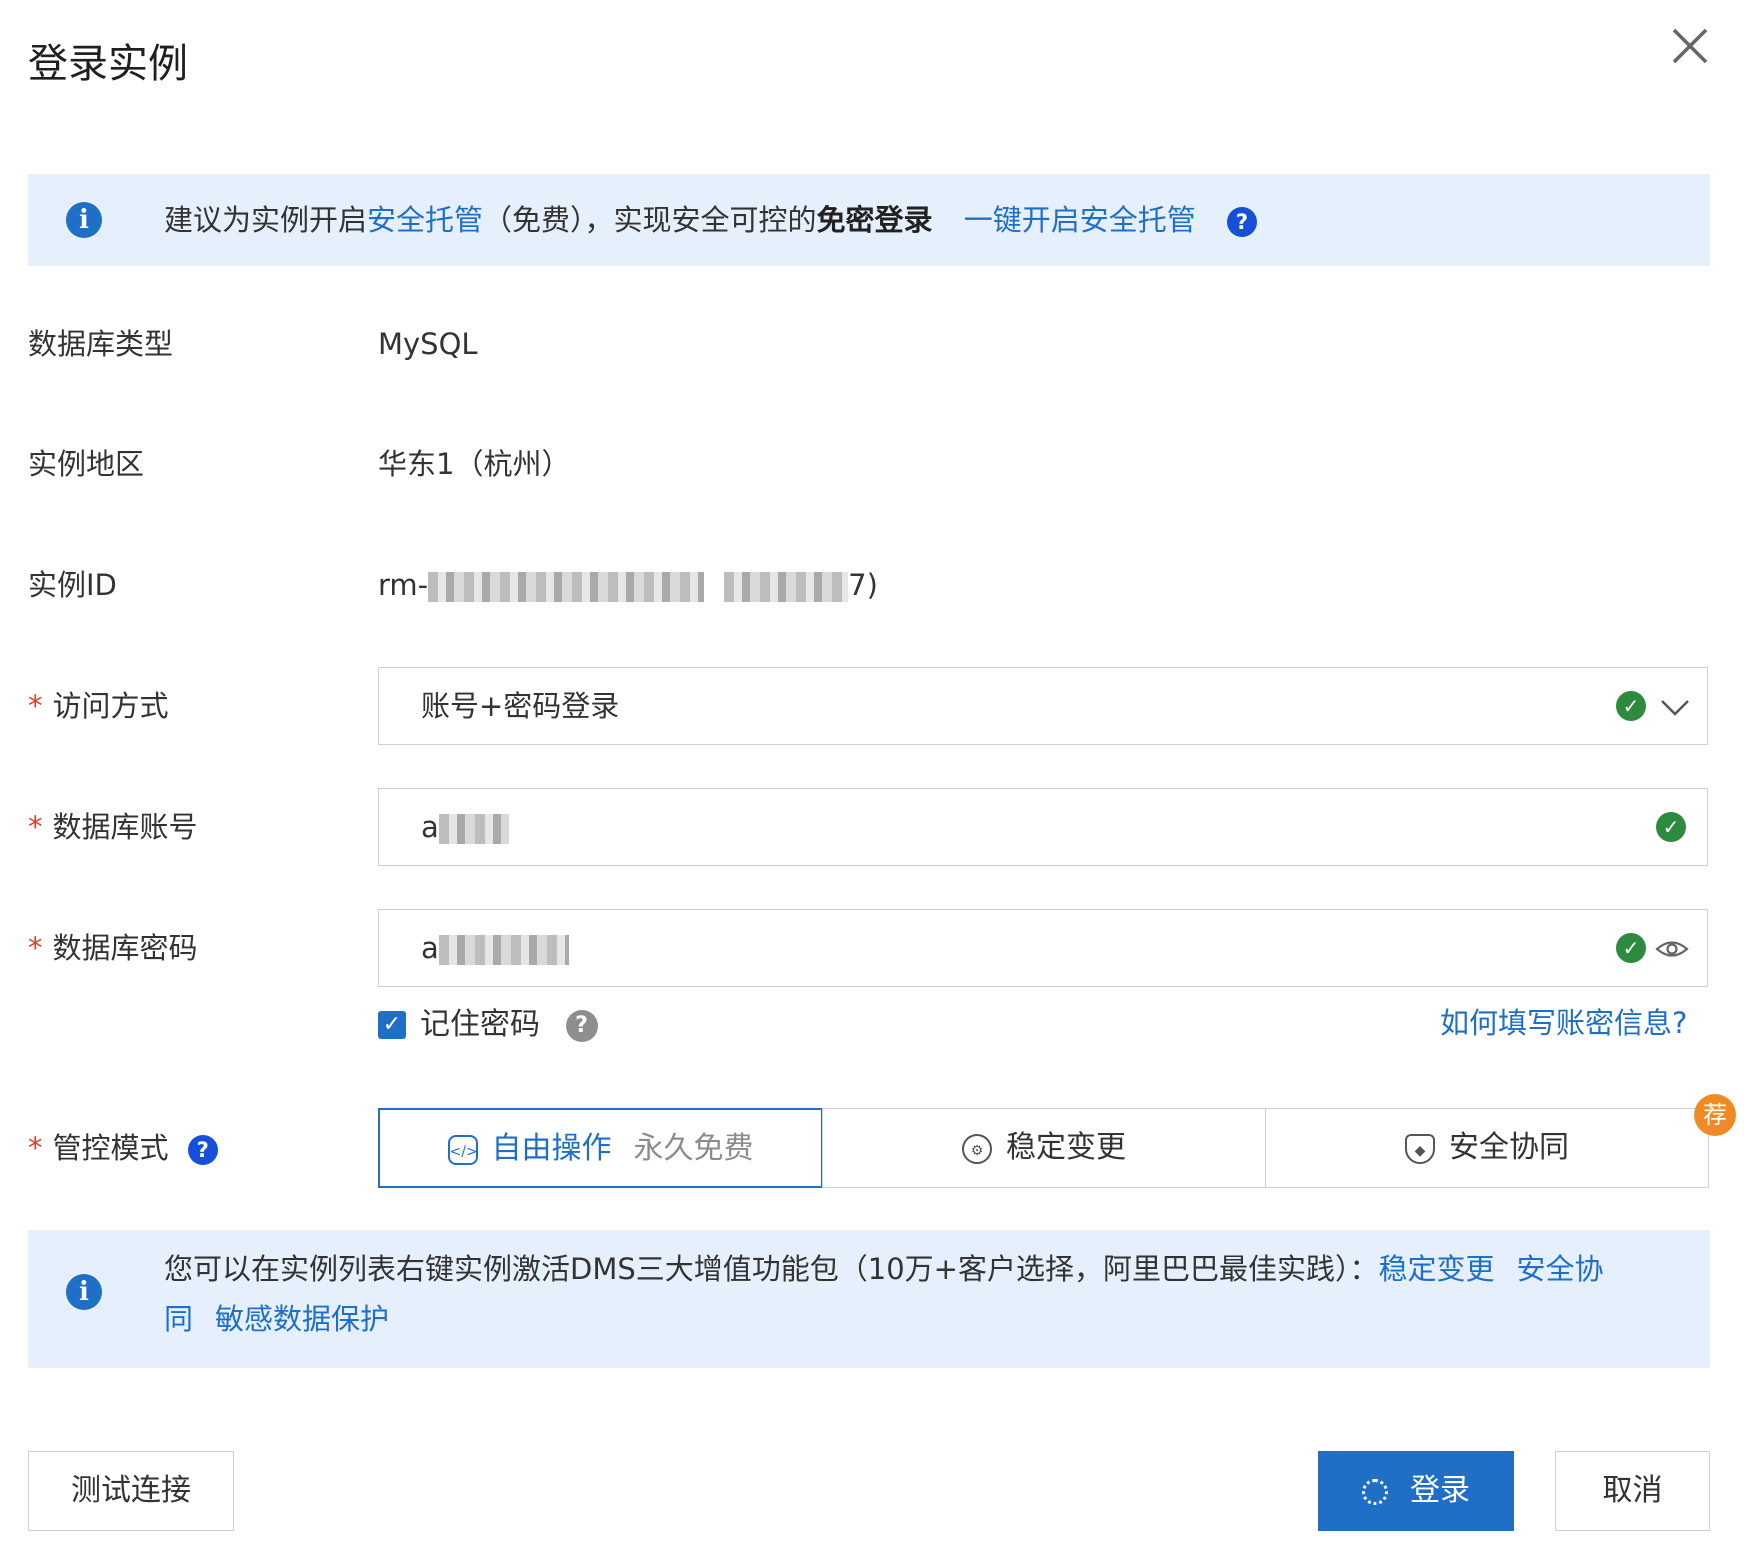 The height and width of the screenshot is (1556, 1744). I want to click on banner-bold-text: 免密登录, so click(874, 220).